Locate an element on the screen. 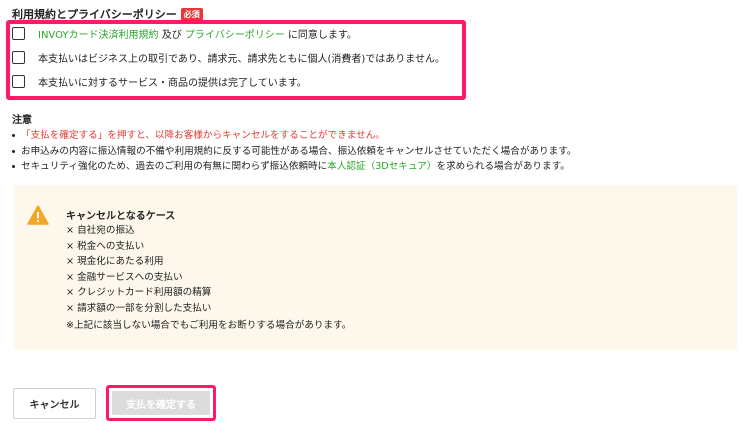 This screenshot has width=742, height=429. note-item: 「支払を確定する」を押すと、以降お客様からキャンセルをすることができません。 is located at coordinates (374, 136).